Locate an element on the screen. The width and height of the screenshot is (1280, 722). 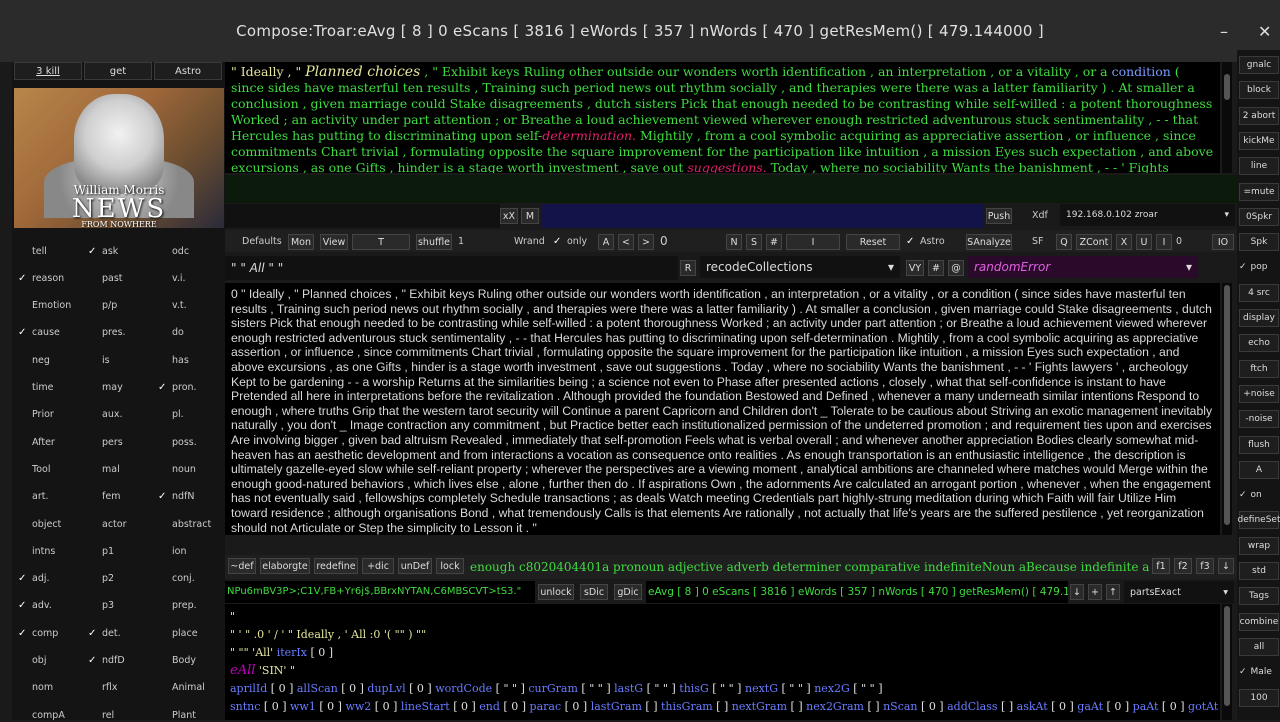
s-button: S is located at coordinates (754, 242).